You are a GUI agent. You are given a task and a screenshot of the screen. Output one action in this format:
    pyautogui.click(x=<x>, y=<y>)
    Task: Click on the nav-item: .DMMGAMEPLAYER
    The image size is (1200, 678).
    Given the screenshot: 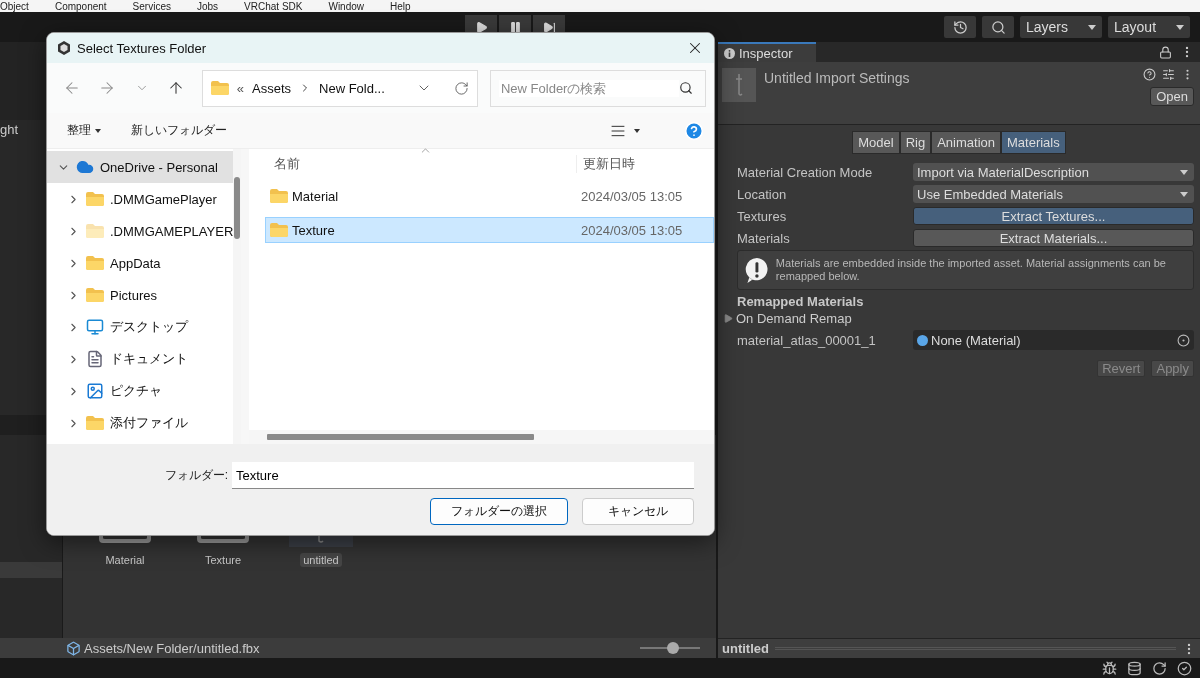 What is the action you would take?
    pyautogui.click(x=140, y=231)
    